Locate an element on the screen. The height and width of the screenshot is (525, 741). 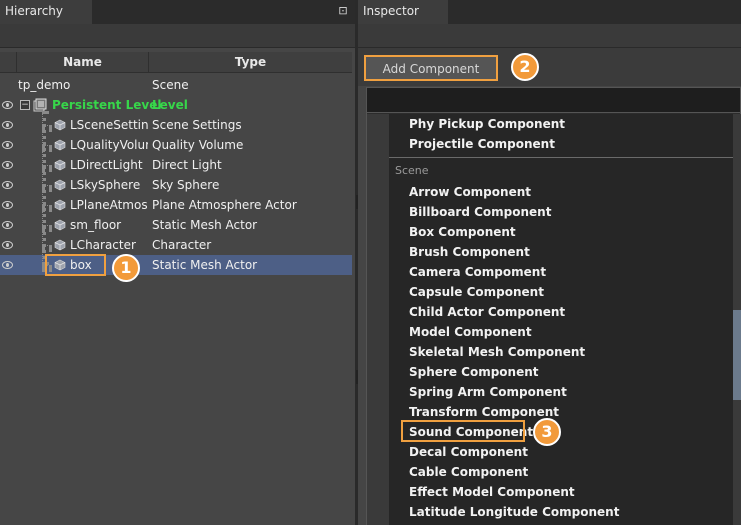
component-item-projectile: Projectile Component is located at coordinates (482, 144).